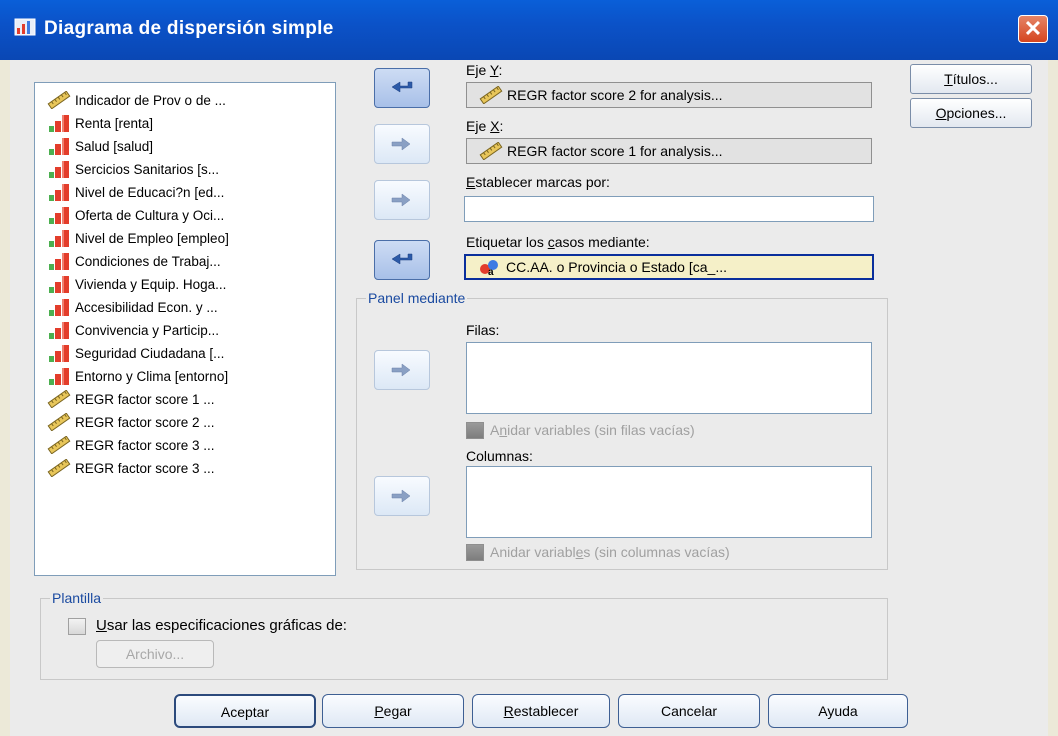 This screenshot has height=736, width=1058. What do you see at coordinates (838, 711) in the screenshot?
I see `help-button: Ayuda` at bounding box center [838, 711].